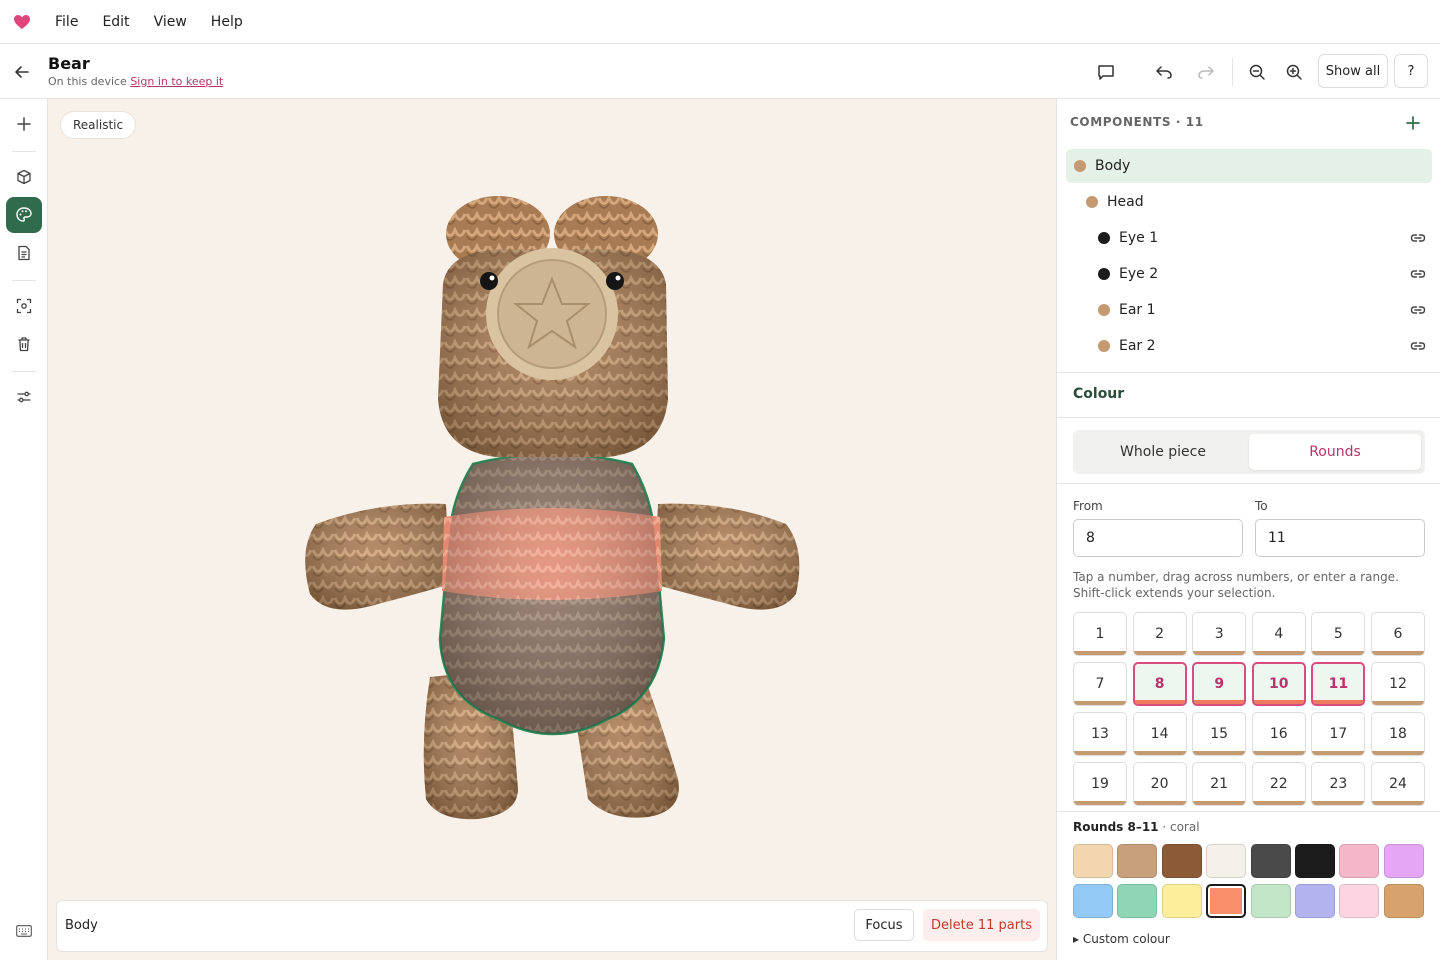  Describe the element at coordinates (176, 81) in the screenshot. I see `sign-in-link: Sign in to keep it` at that location.